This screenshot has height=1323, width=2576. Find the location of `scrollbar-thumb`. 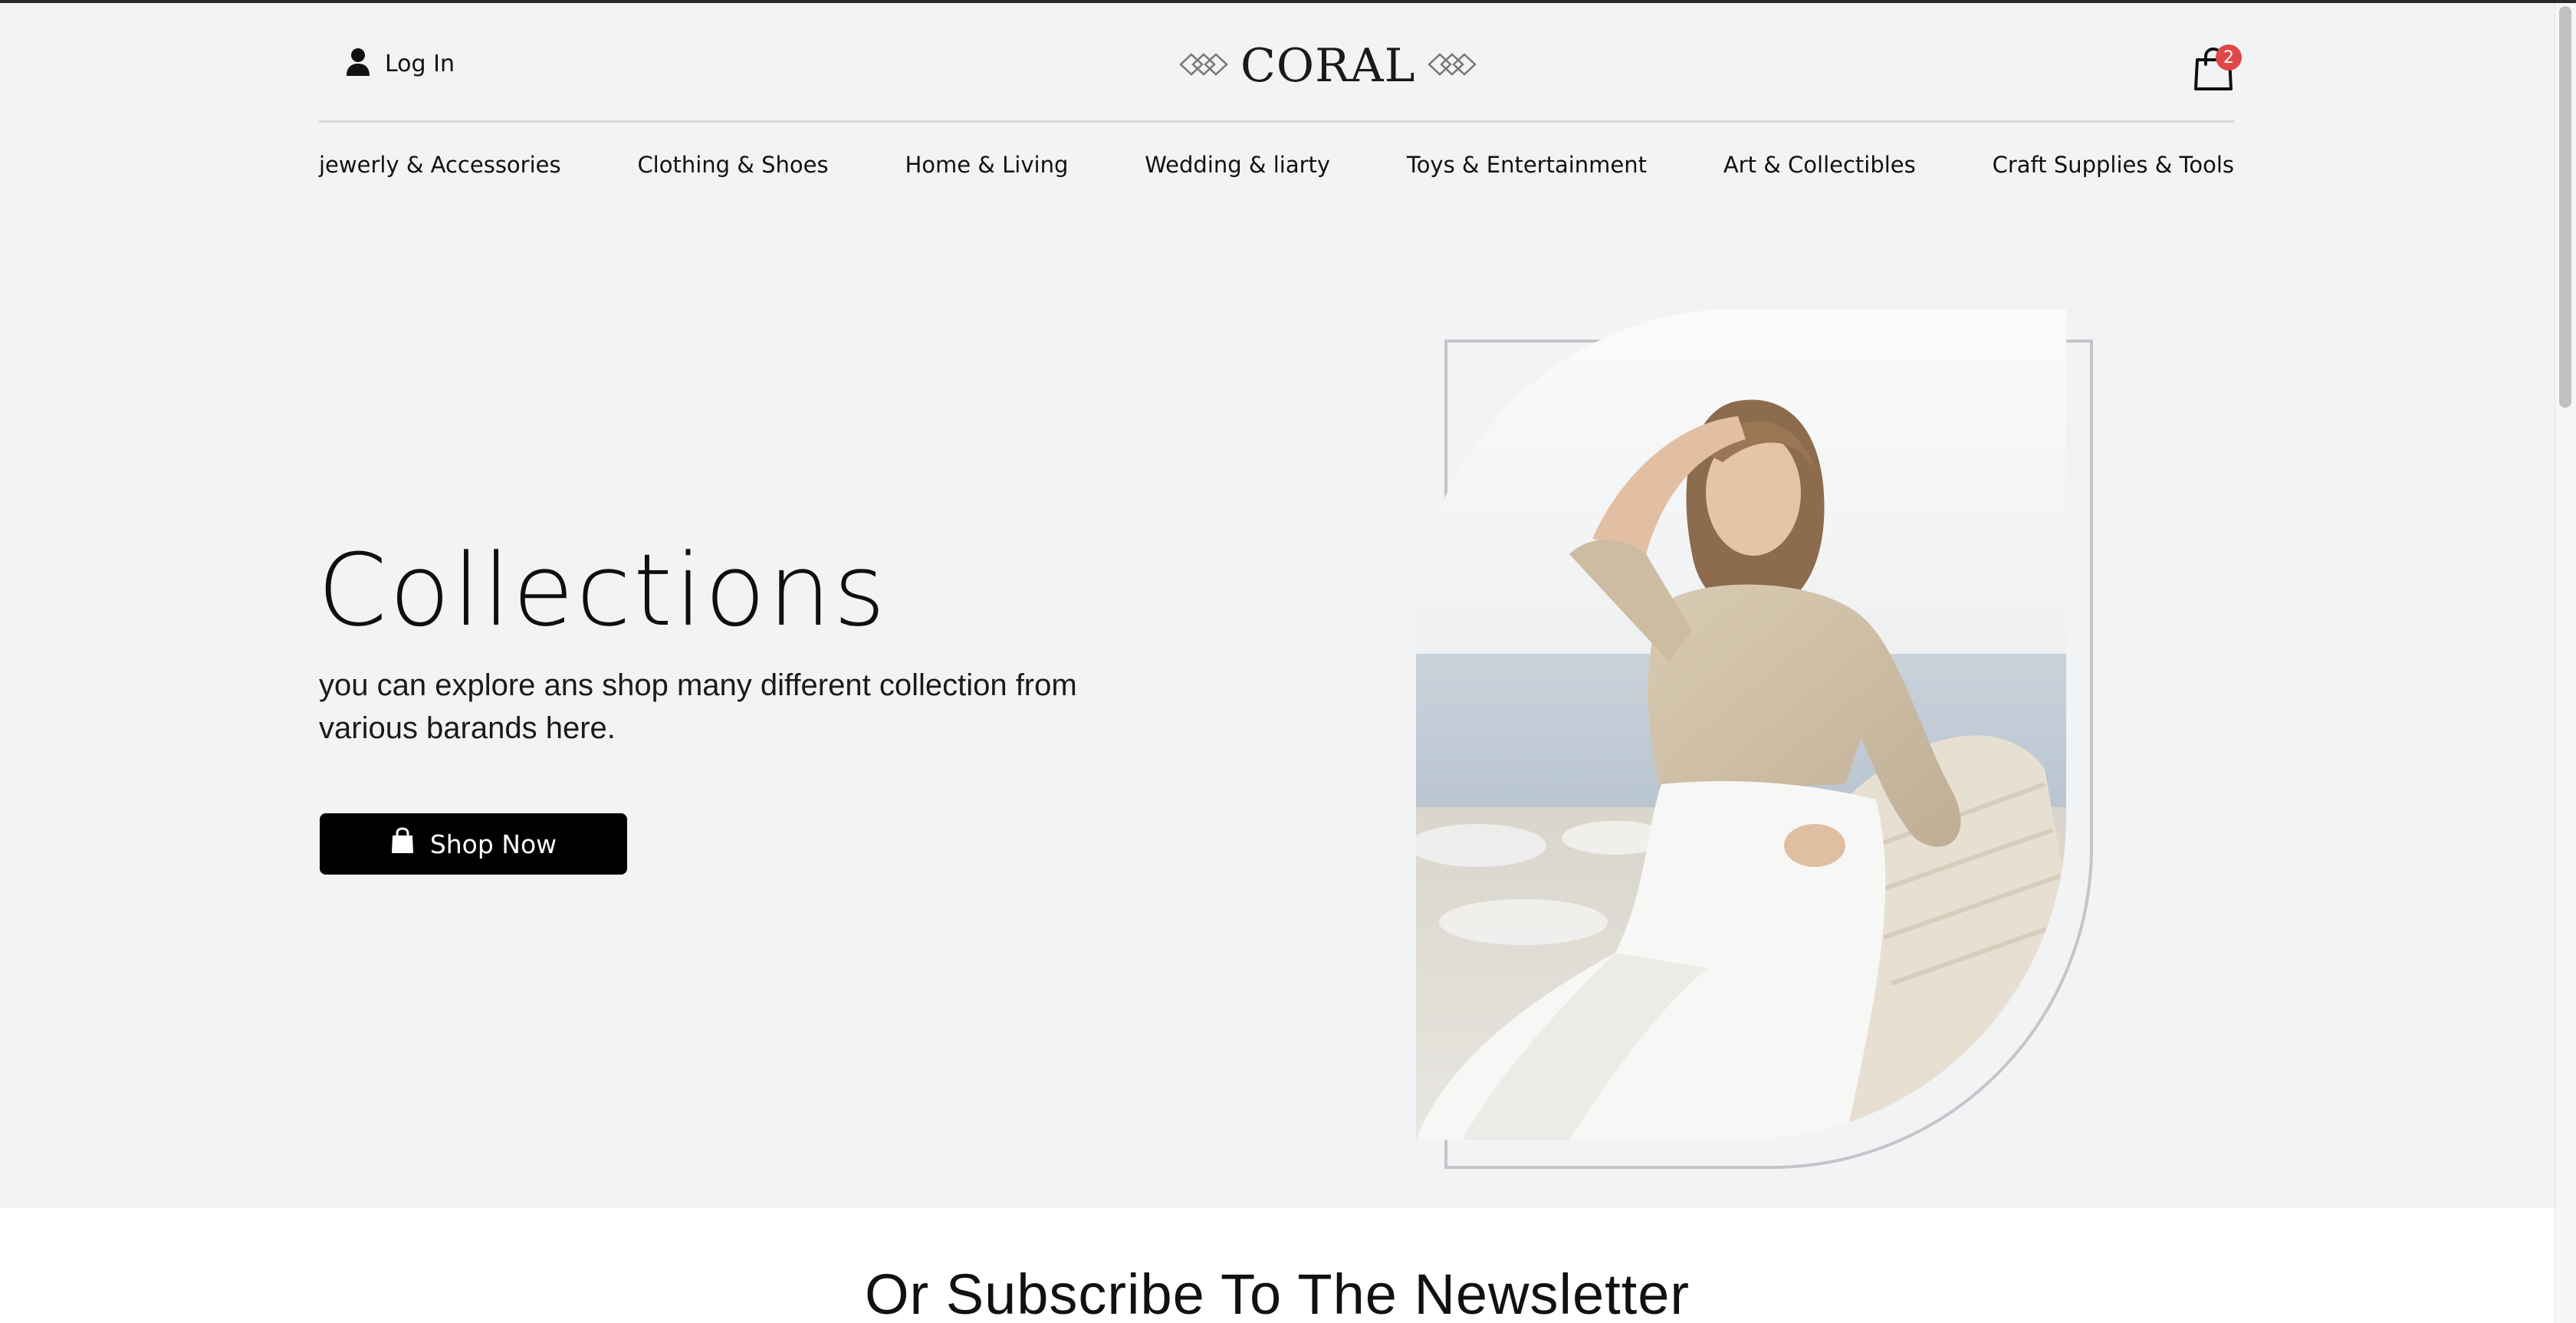

scrollbar-thumb is located at coordinates (2565, 207).